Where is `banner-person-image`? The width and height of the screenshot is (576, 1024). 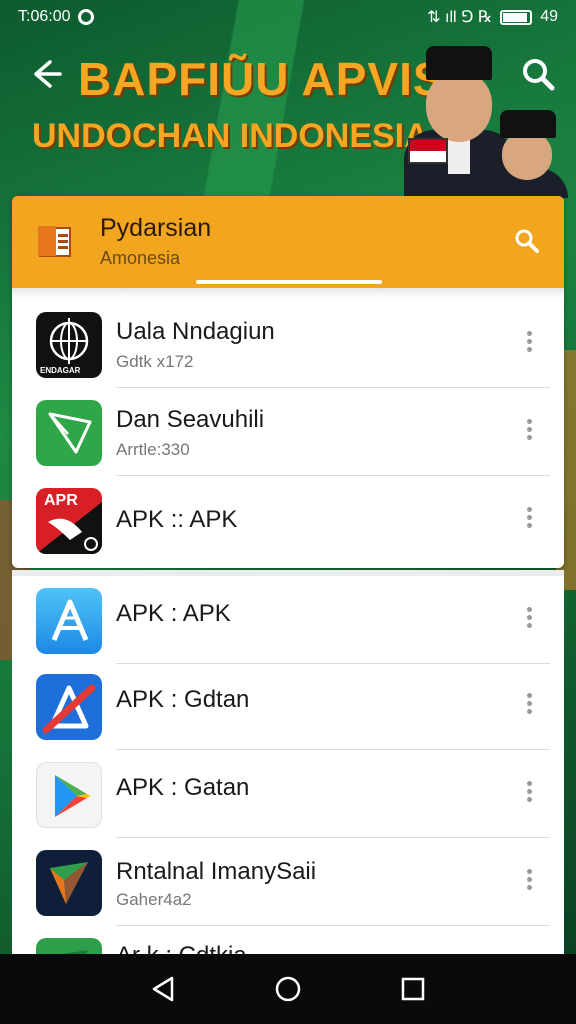
banner-person-image is located at coordinates (528, 153).